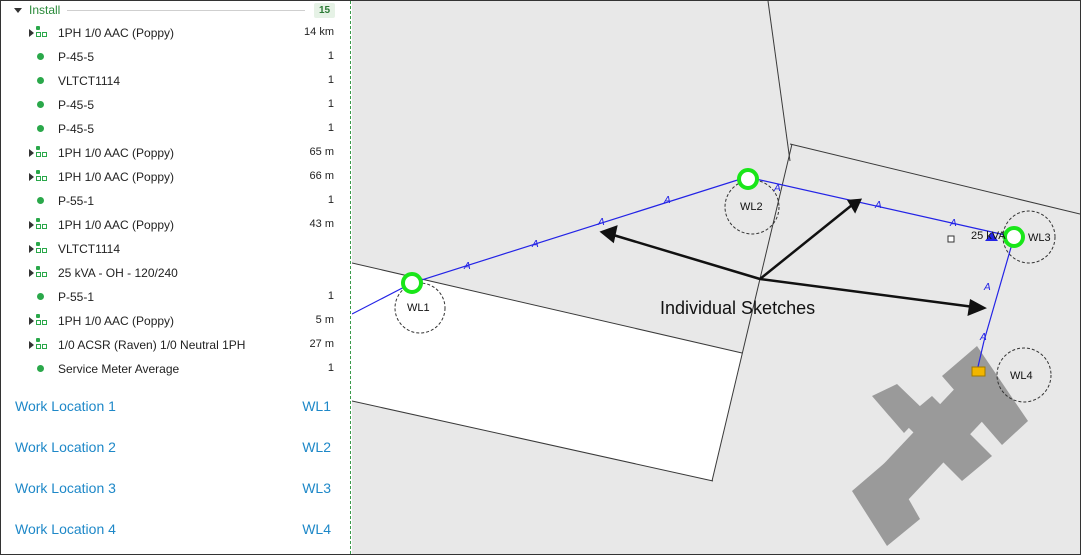 This screenshot has height=555, width=1081. What do you see at coordinates (316, 406) in the screenshot?
I see `work-location-code: WL1` at bounding box center [316, 406].